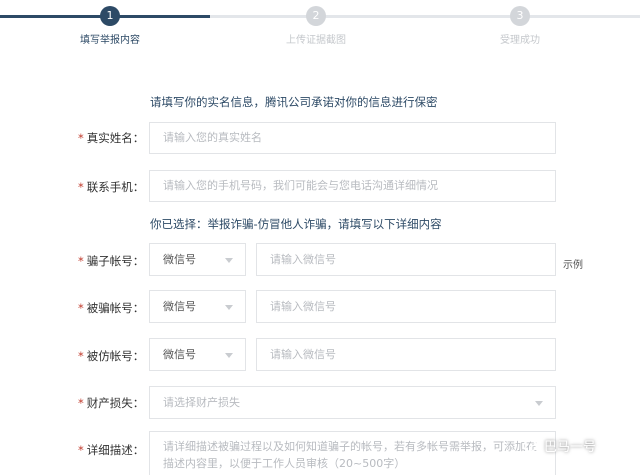  I want to click on step-1-circle: 1, so click(110, 16).